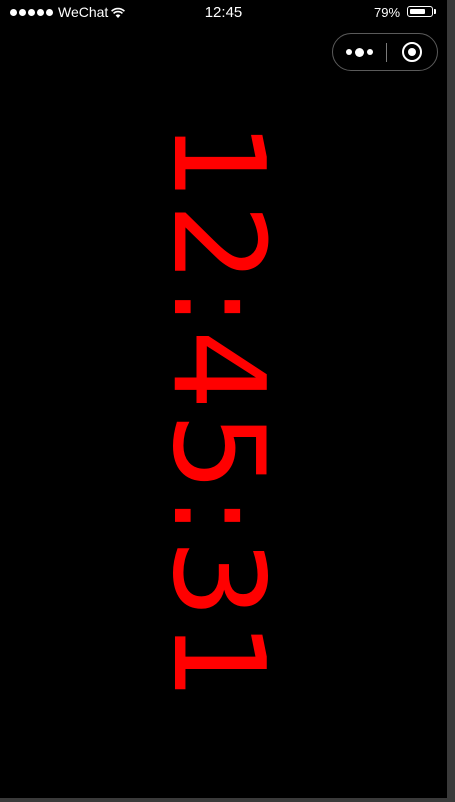 This screenshot has height=802, width=455. I want to click on battery-fill, so click(417, 11).